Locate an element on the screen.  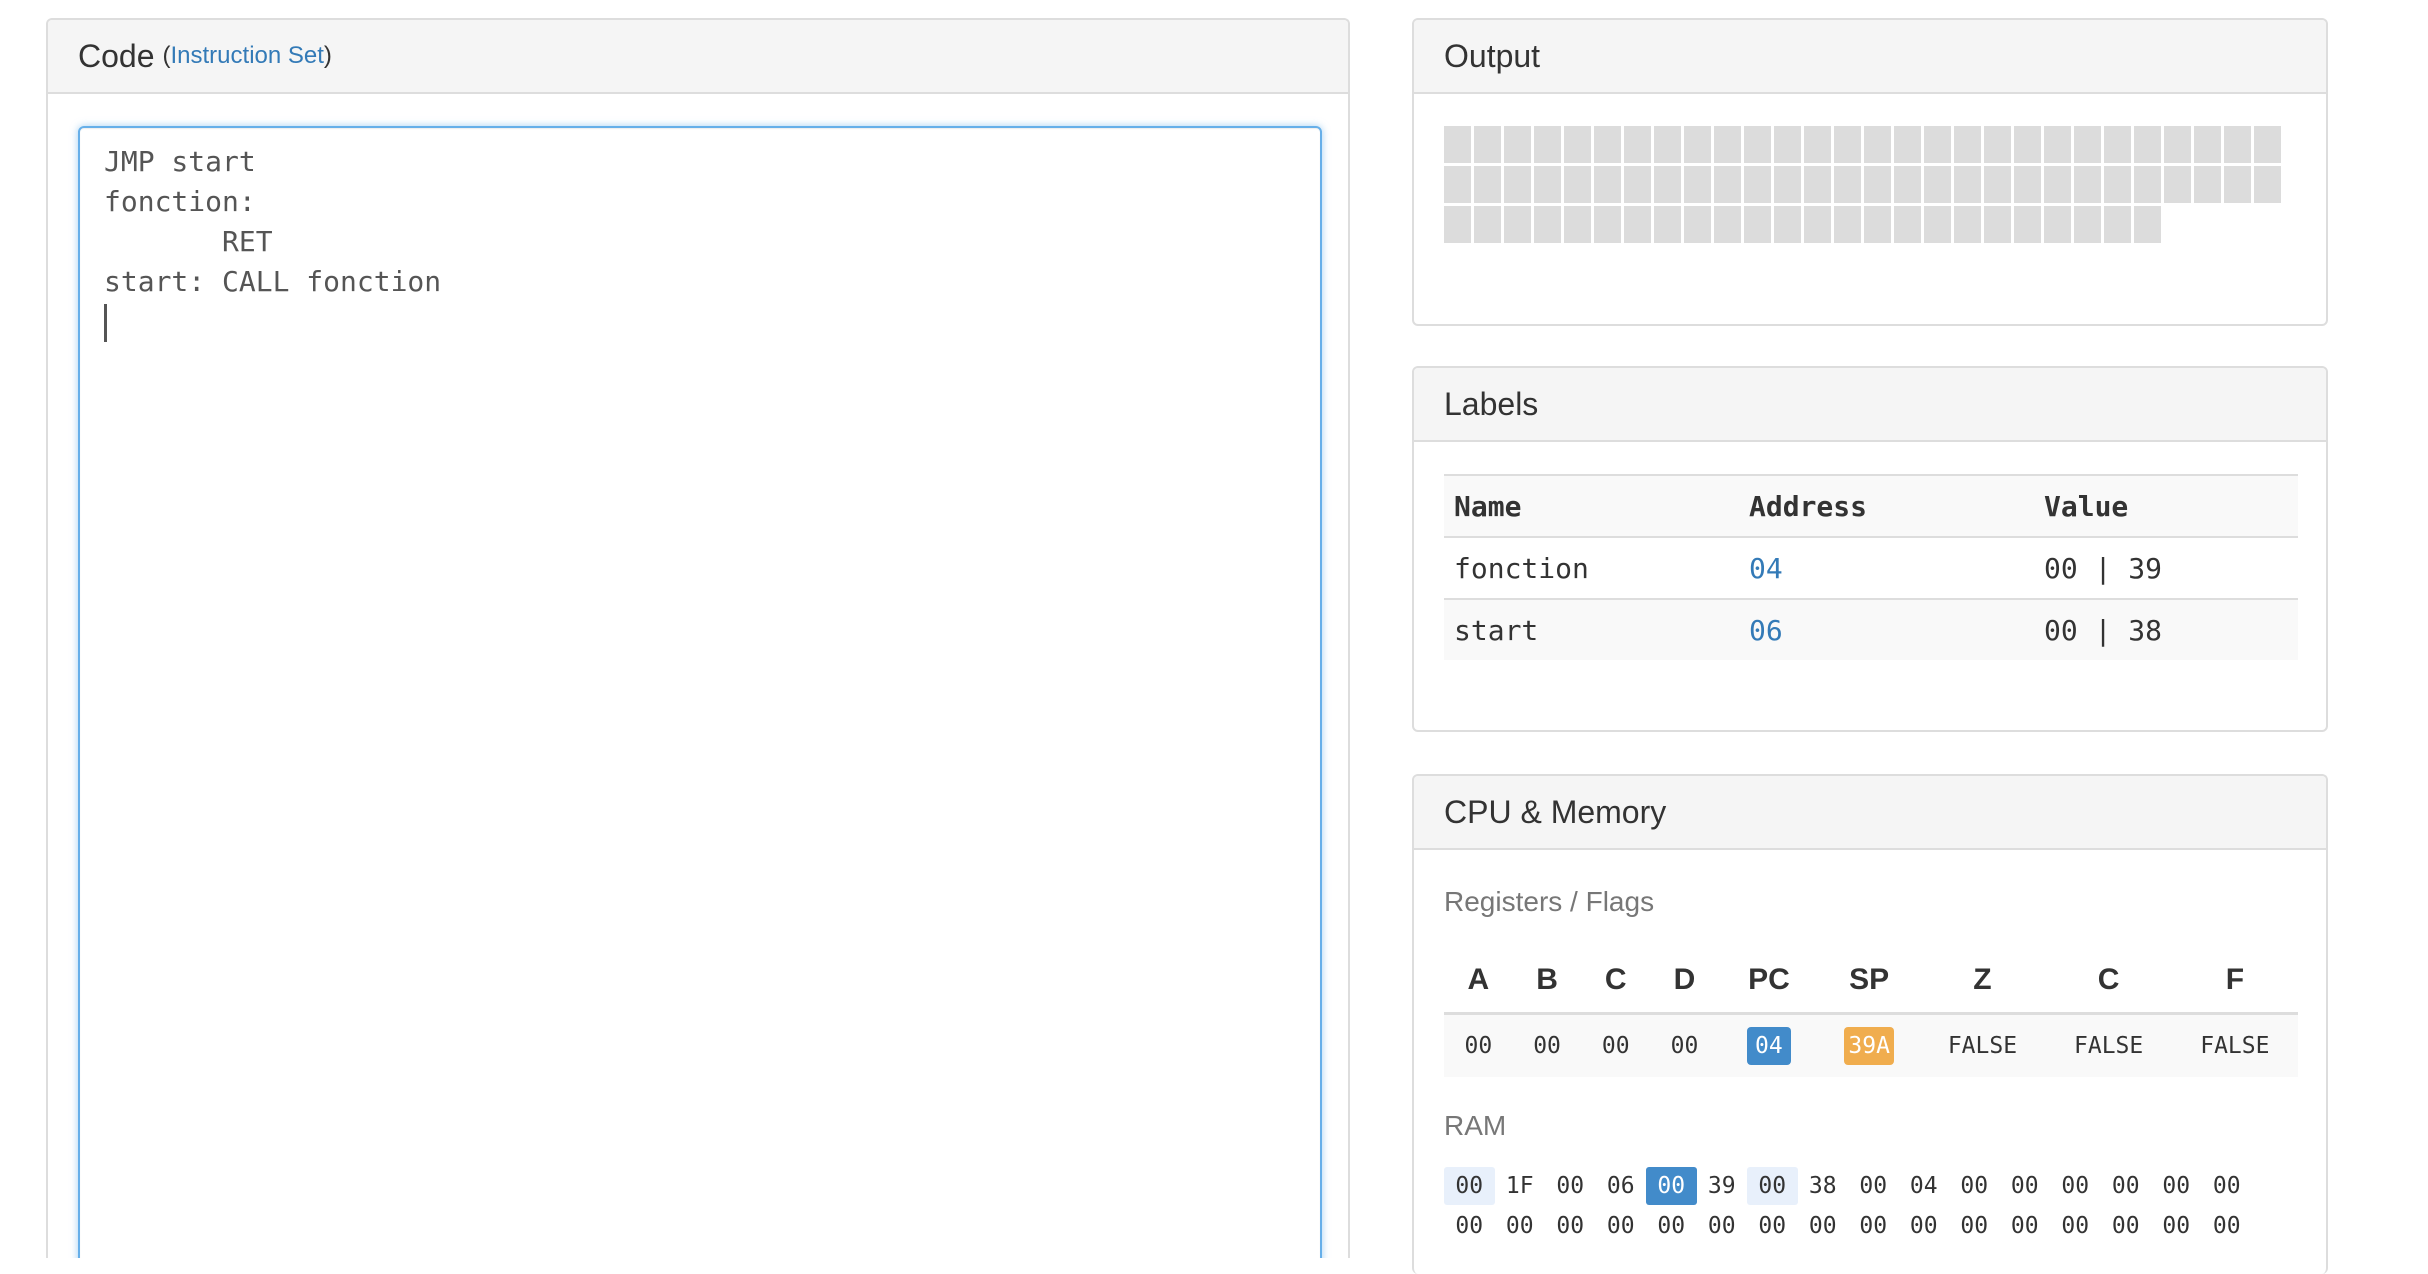
label-value: 00 | 38 is located at coordinates (2166, 629).